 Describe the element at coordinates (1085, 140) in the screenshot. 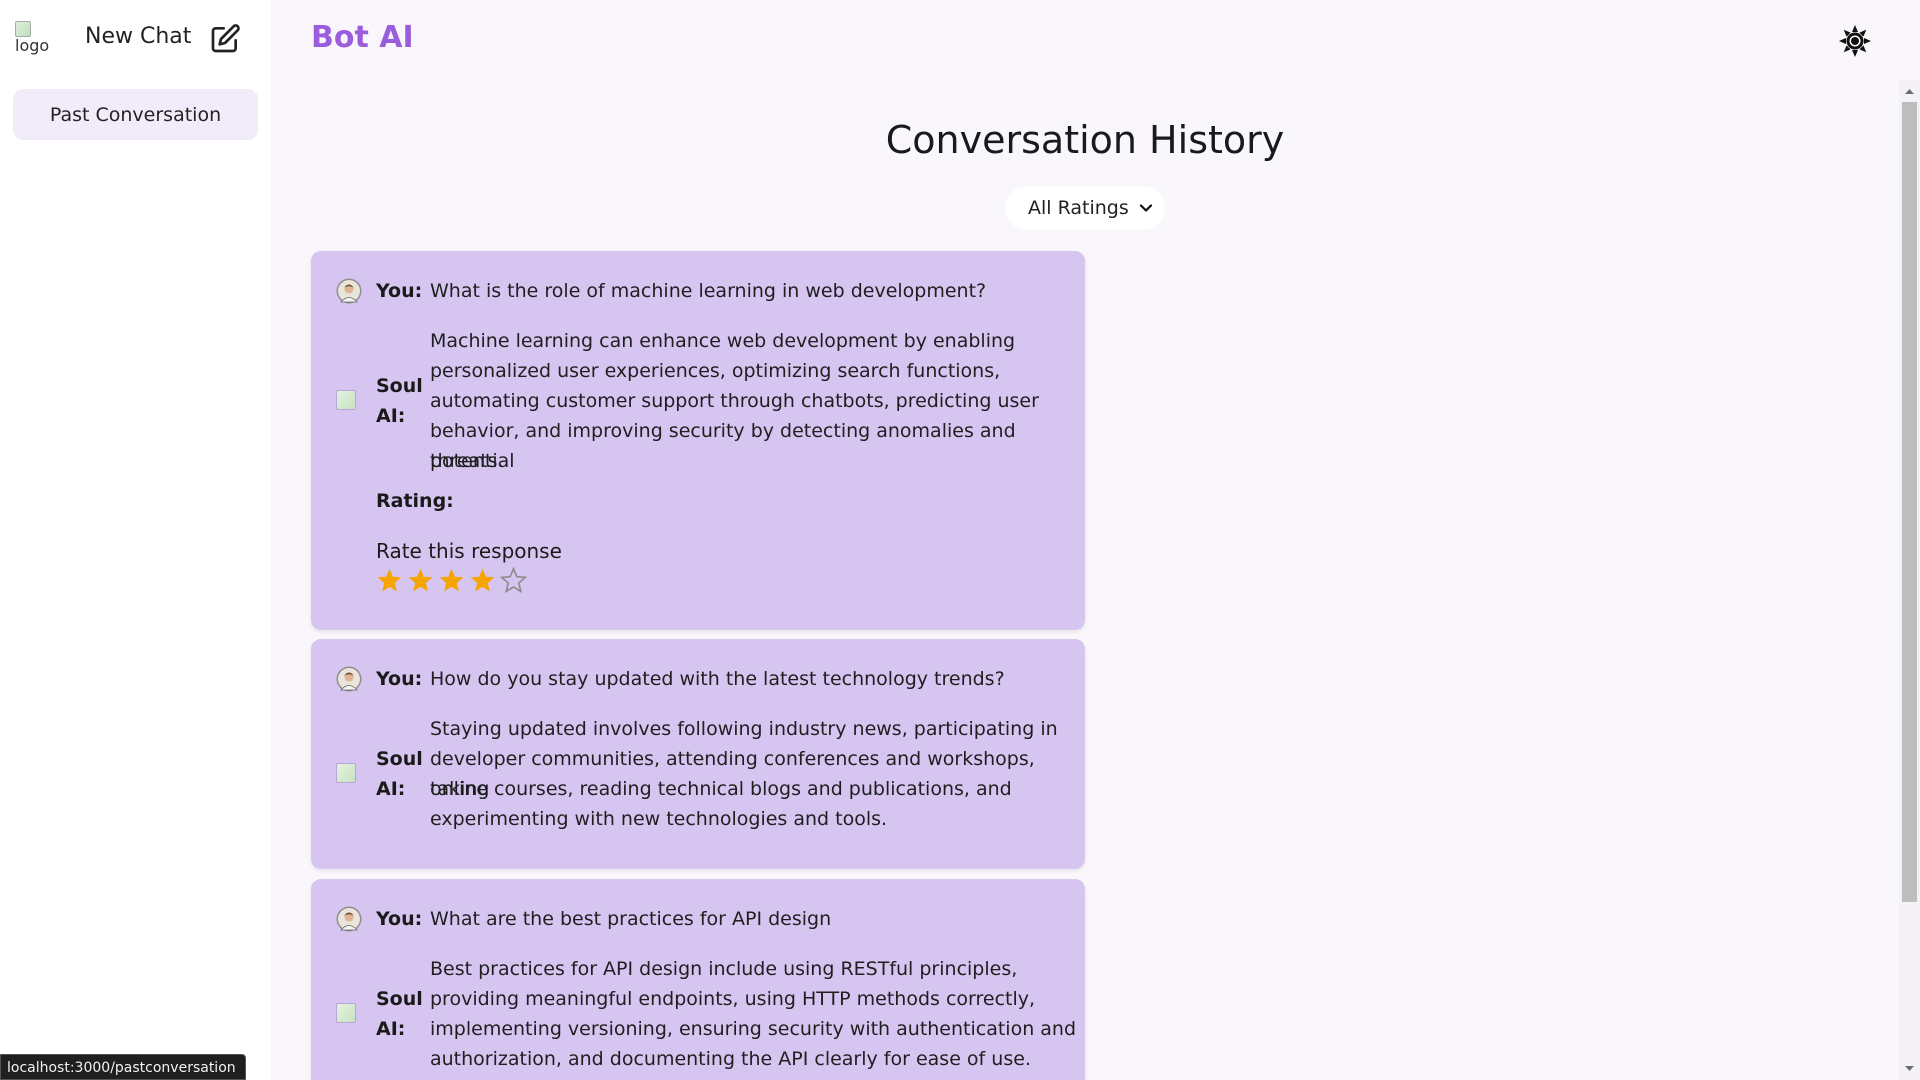

I see `page-title: Conversation History` at that location.